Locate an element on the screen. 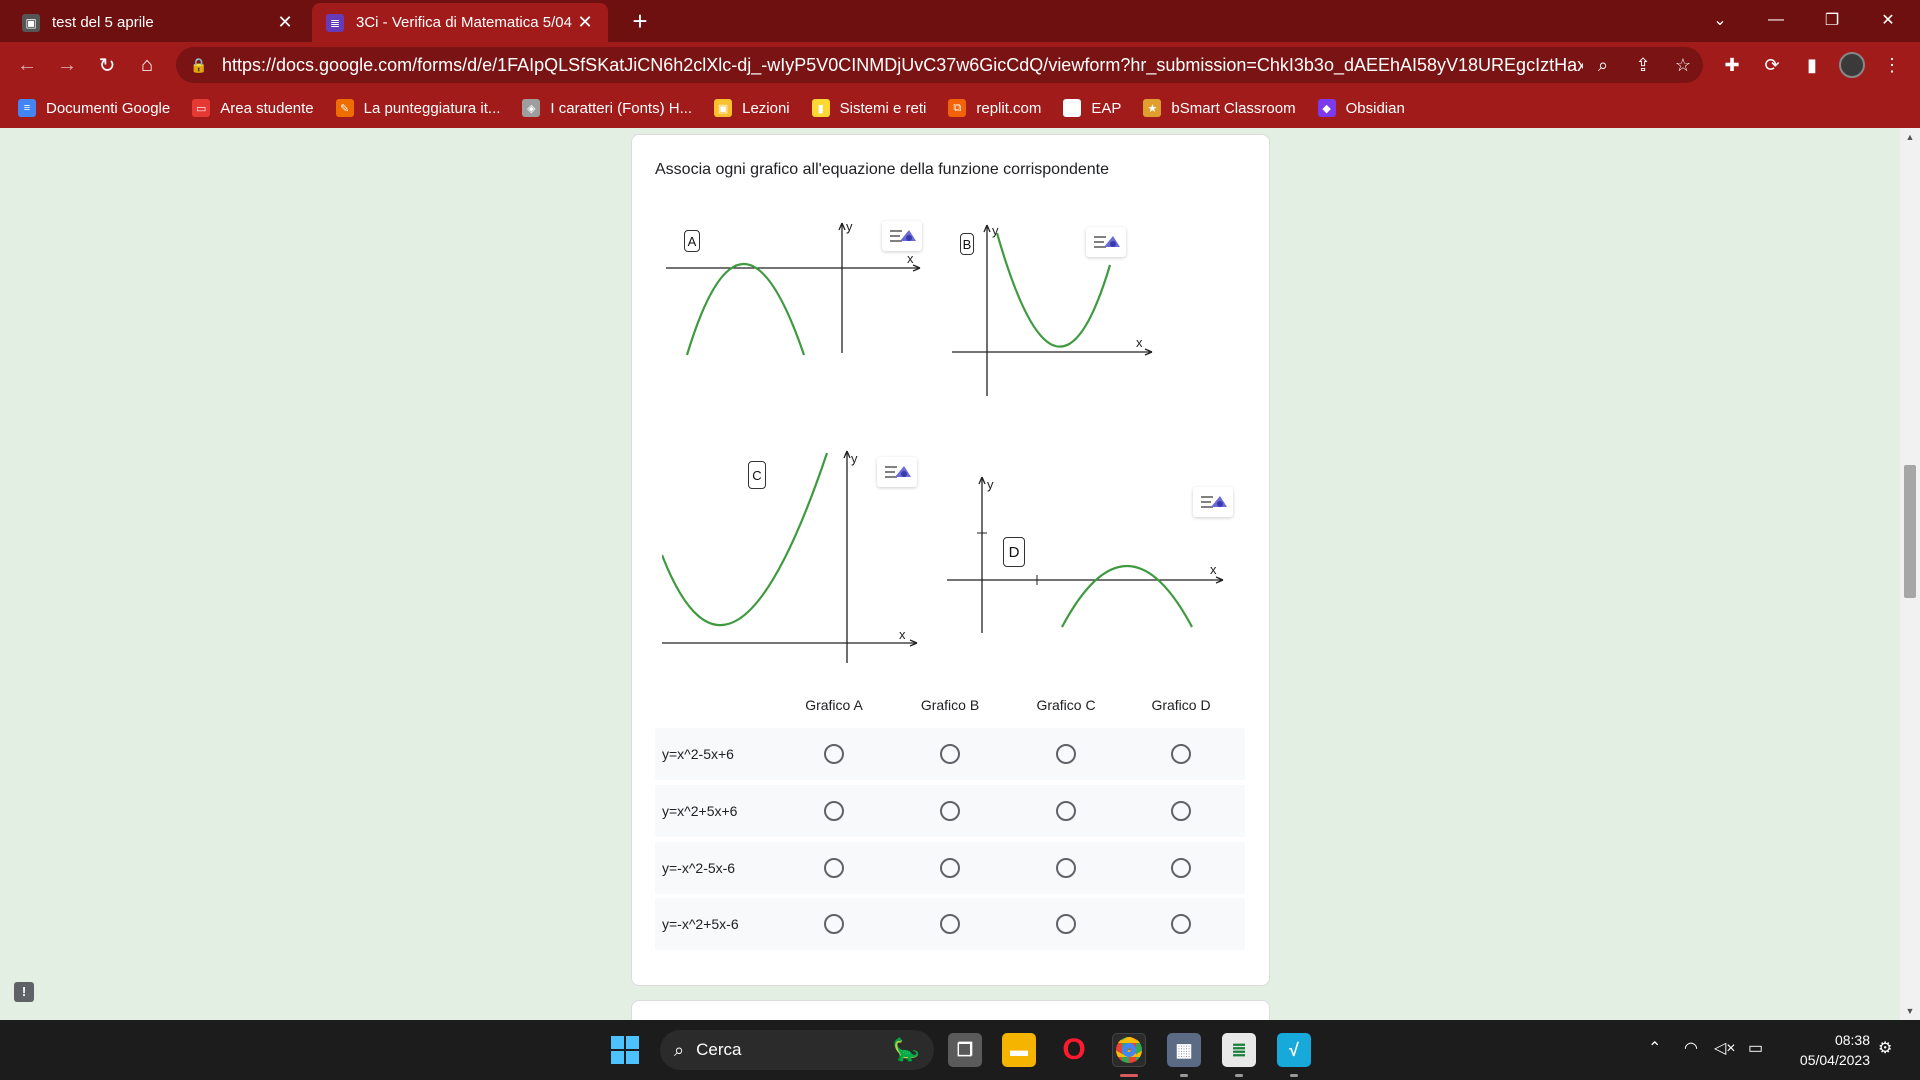 The height and width of the screenshot is (1080, 1920). bookmark-lezioni: ▣ Lezioni is located at coordinates (752, 108).